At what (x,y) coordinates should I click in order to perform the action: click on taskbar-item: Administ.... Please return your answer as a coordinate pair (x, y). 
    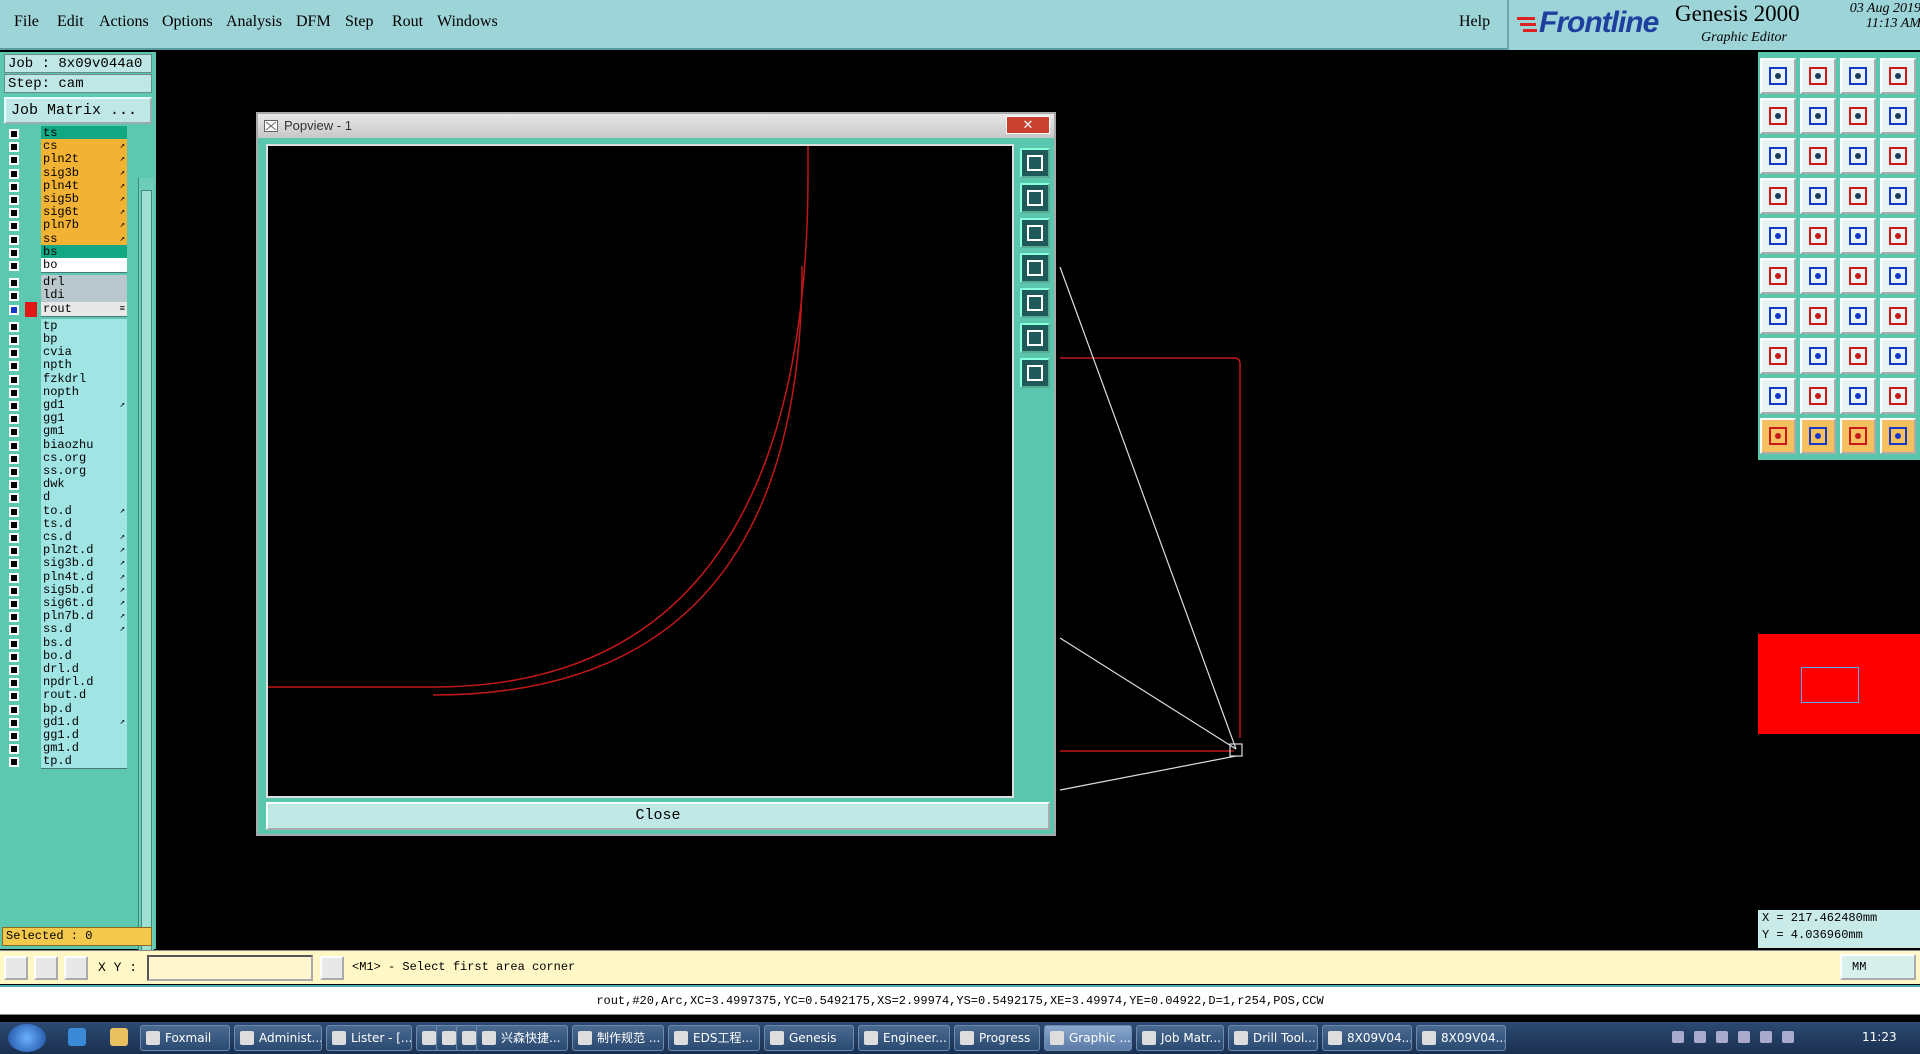
    Looking at the image, I should click on (278, 1038).